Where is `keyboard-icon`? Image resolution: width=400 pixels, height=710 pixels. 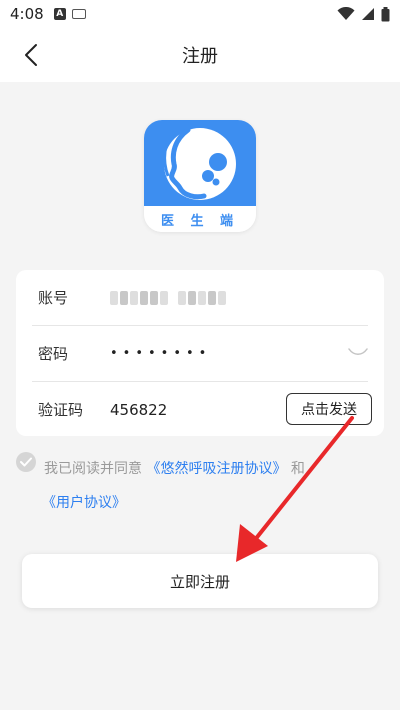
keyboard-icon is located at coordinates (78, 14).